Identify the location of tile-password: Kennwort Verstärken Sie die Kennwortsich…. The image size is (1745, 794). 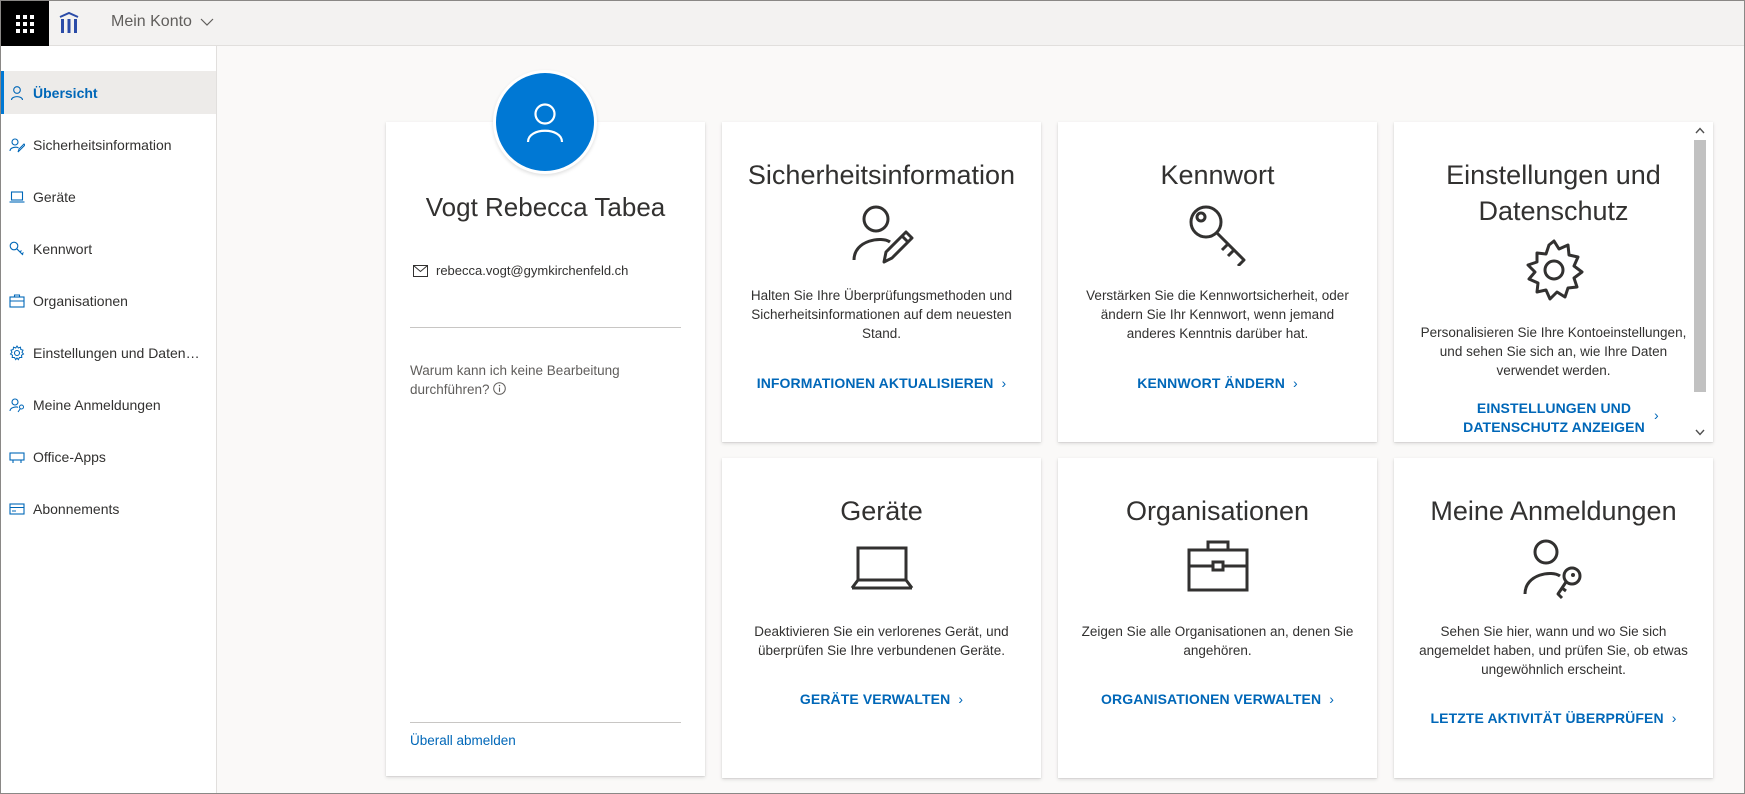
(1217, 282).